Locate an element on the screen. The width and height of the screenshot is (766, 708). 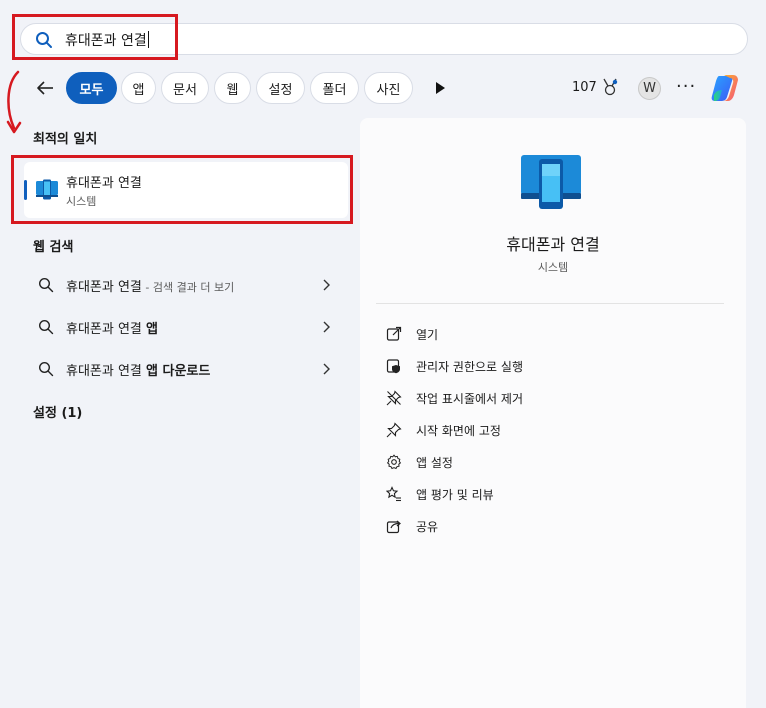
filter-chip-photos: 사진 is located at coordinates (388, 88).